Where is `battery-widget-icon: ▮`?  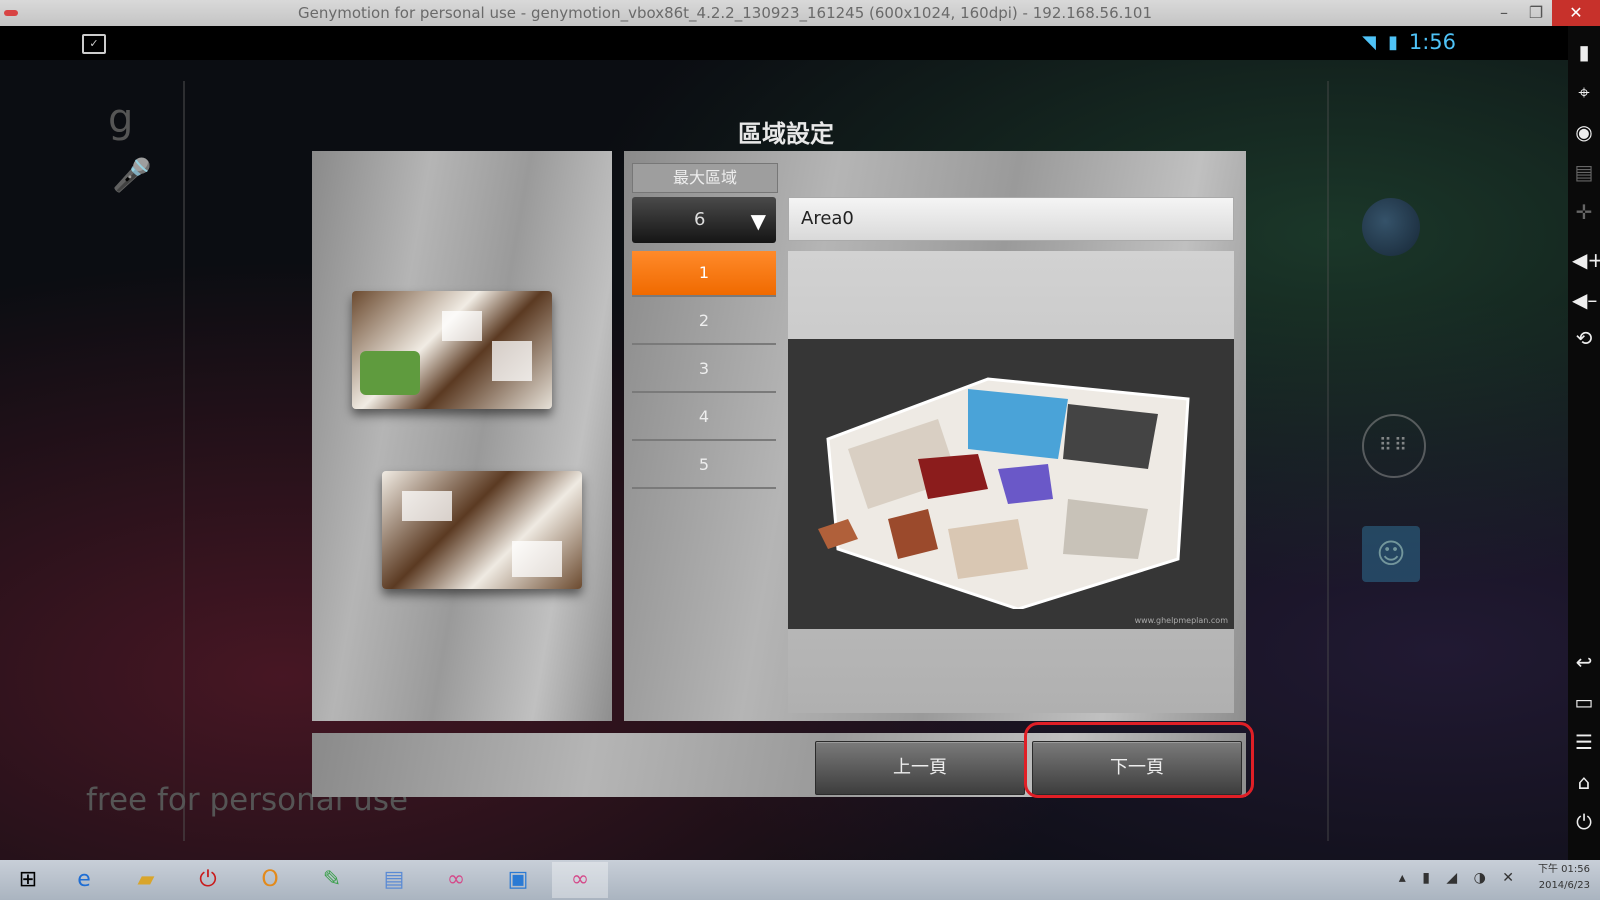
battery-widget-icon: ▮ is located at coordinates (1584, 52).